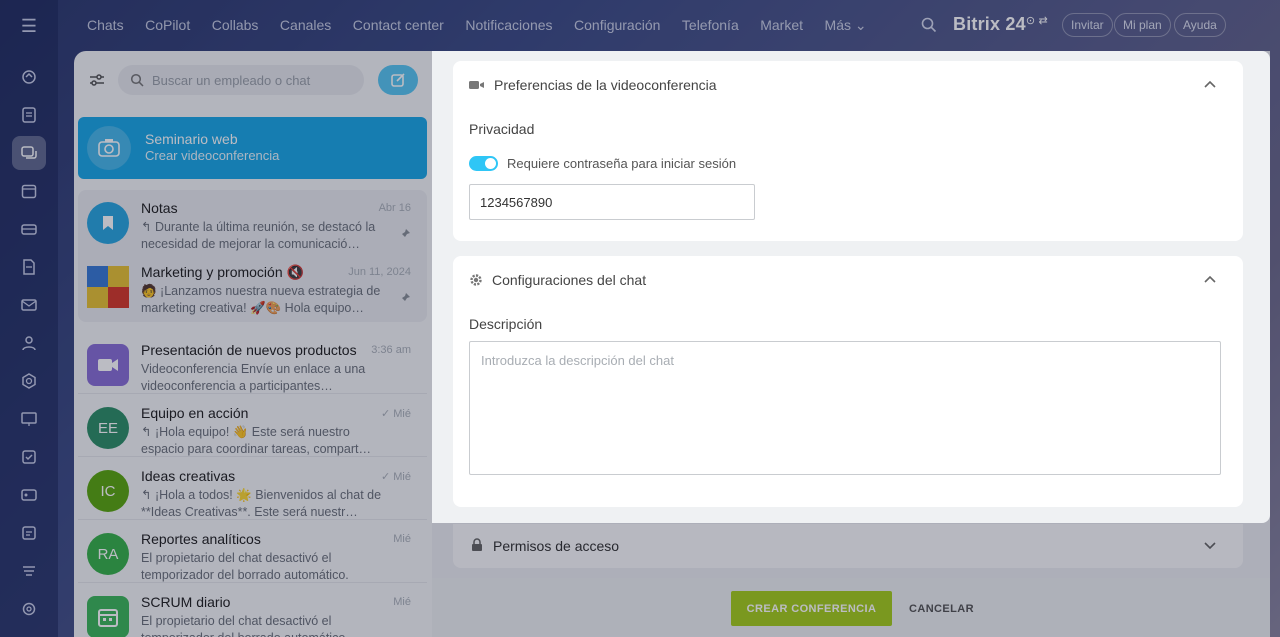  Describe the element at coordinates (476, 280) in the screenshot. I see `gear-icon` at that location.